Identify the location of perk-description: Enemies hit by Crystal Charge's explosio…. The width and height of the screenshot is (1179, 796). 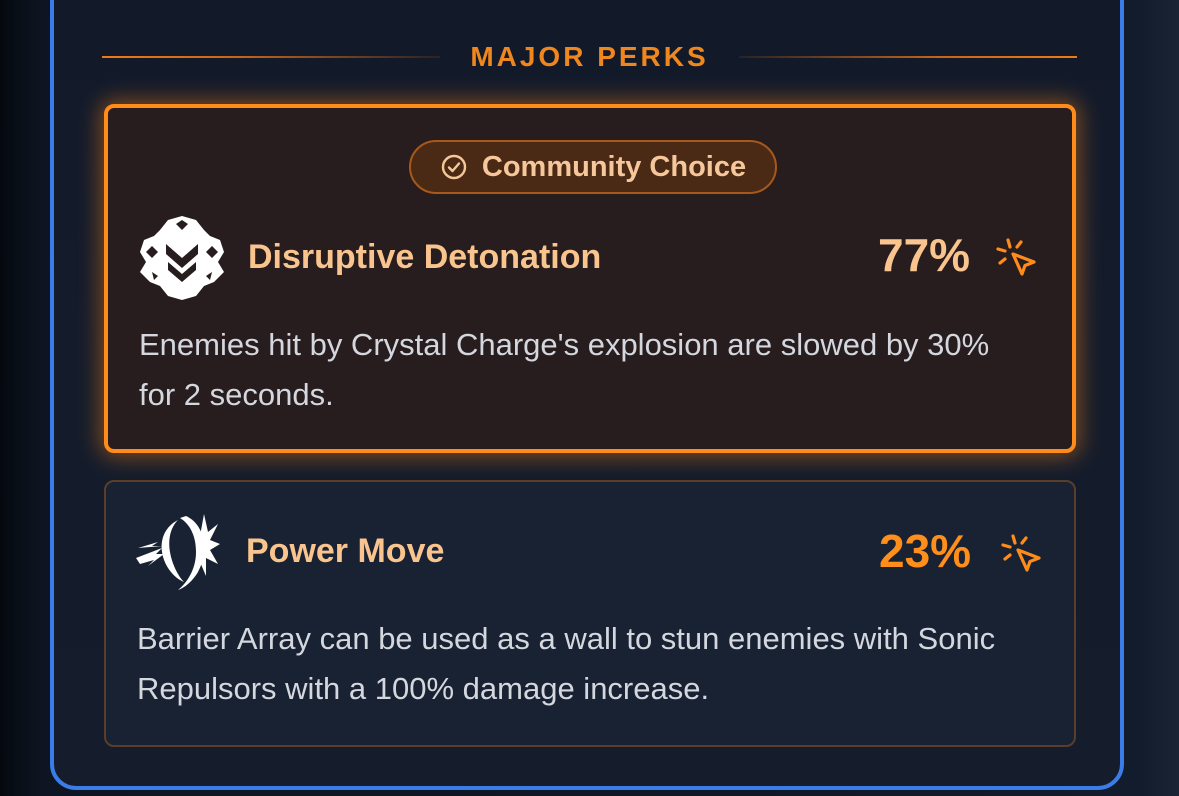
(564, 369).